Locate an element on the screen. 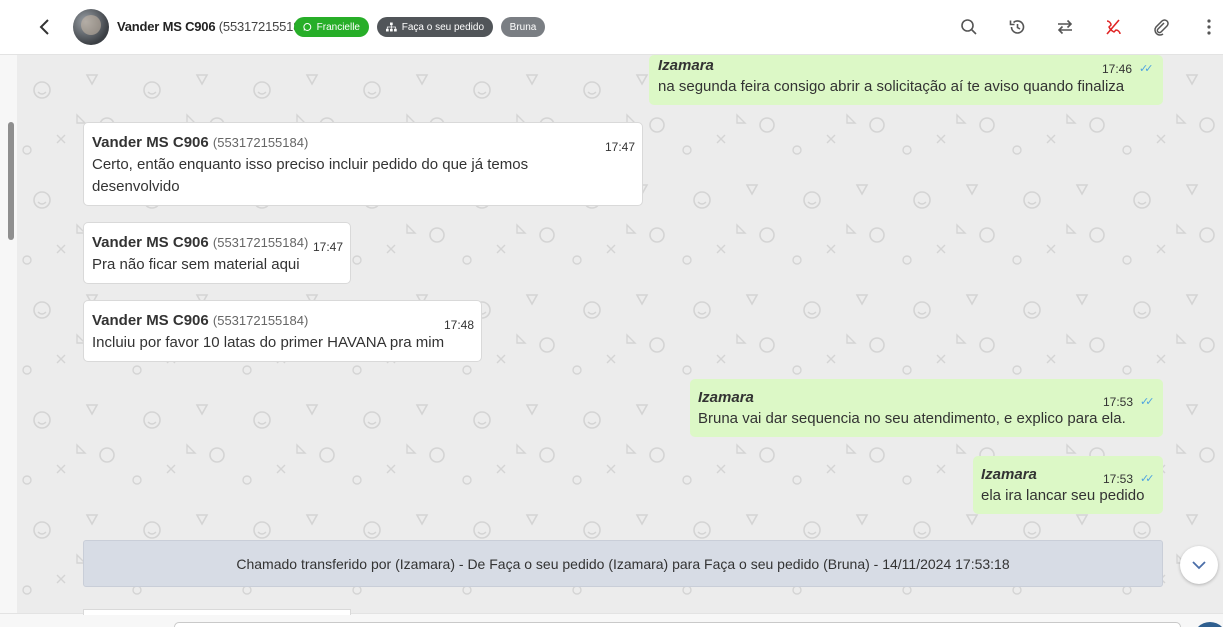  back-arrow-icon is located at coordinates (45, 27).